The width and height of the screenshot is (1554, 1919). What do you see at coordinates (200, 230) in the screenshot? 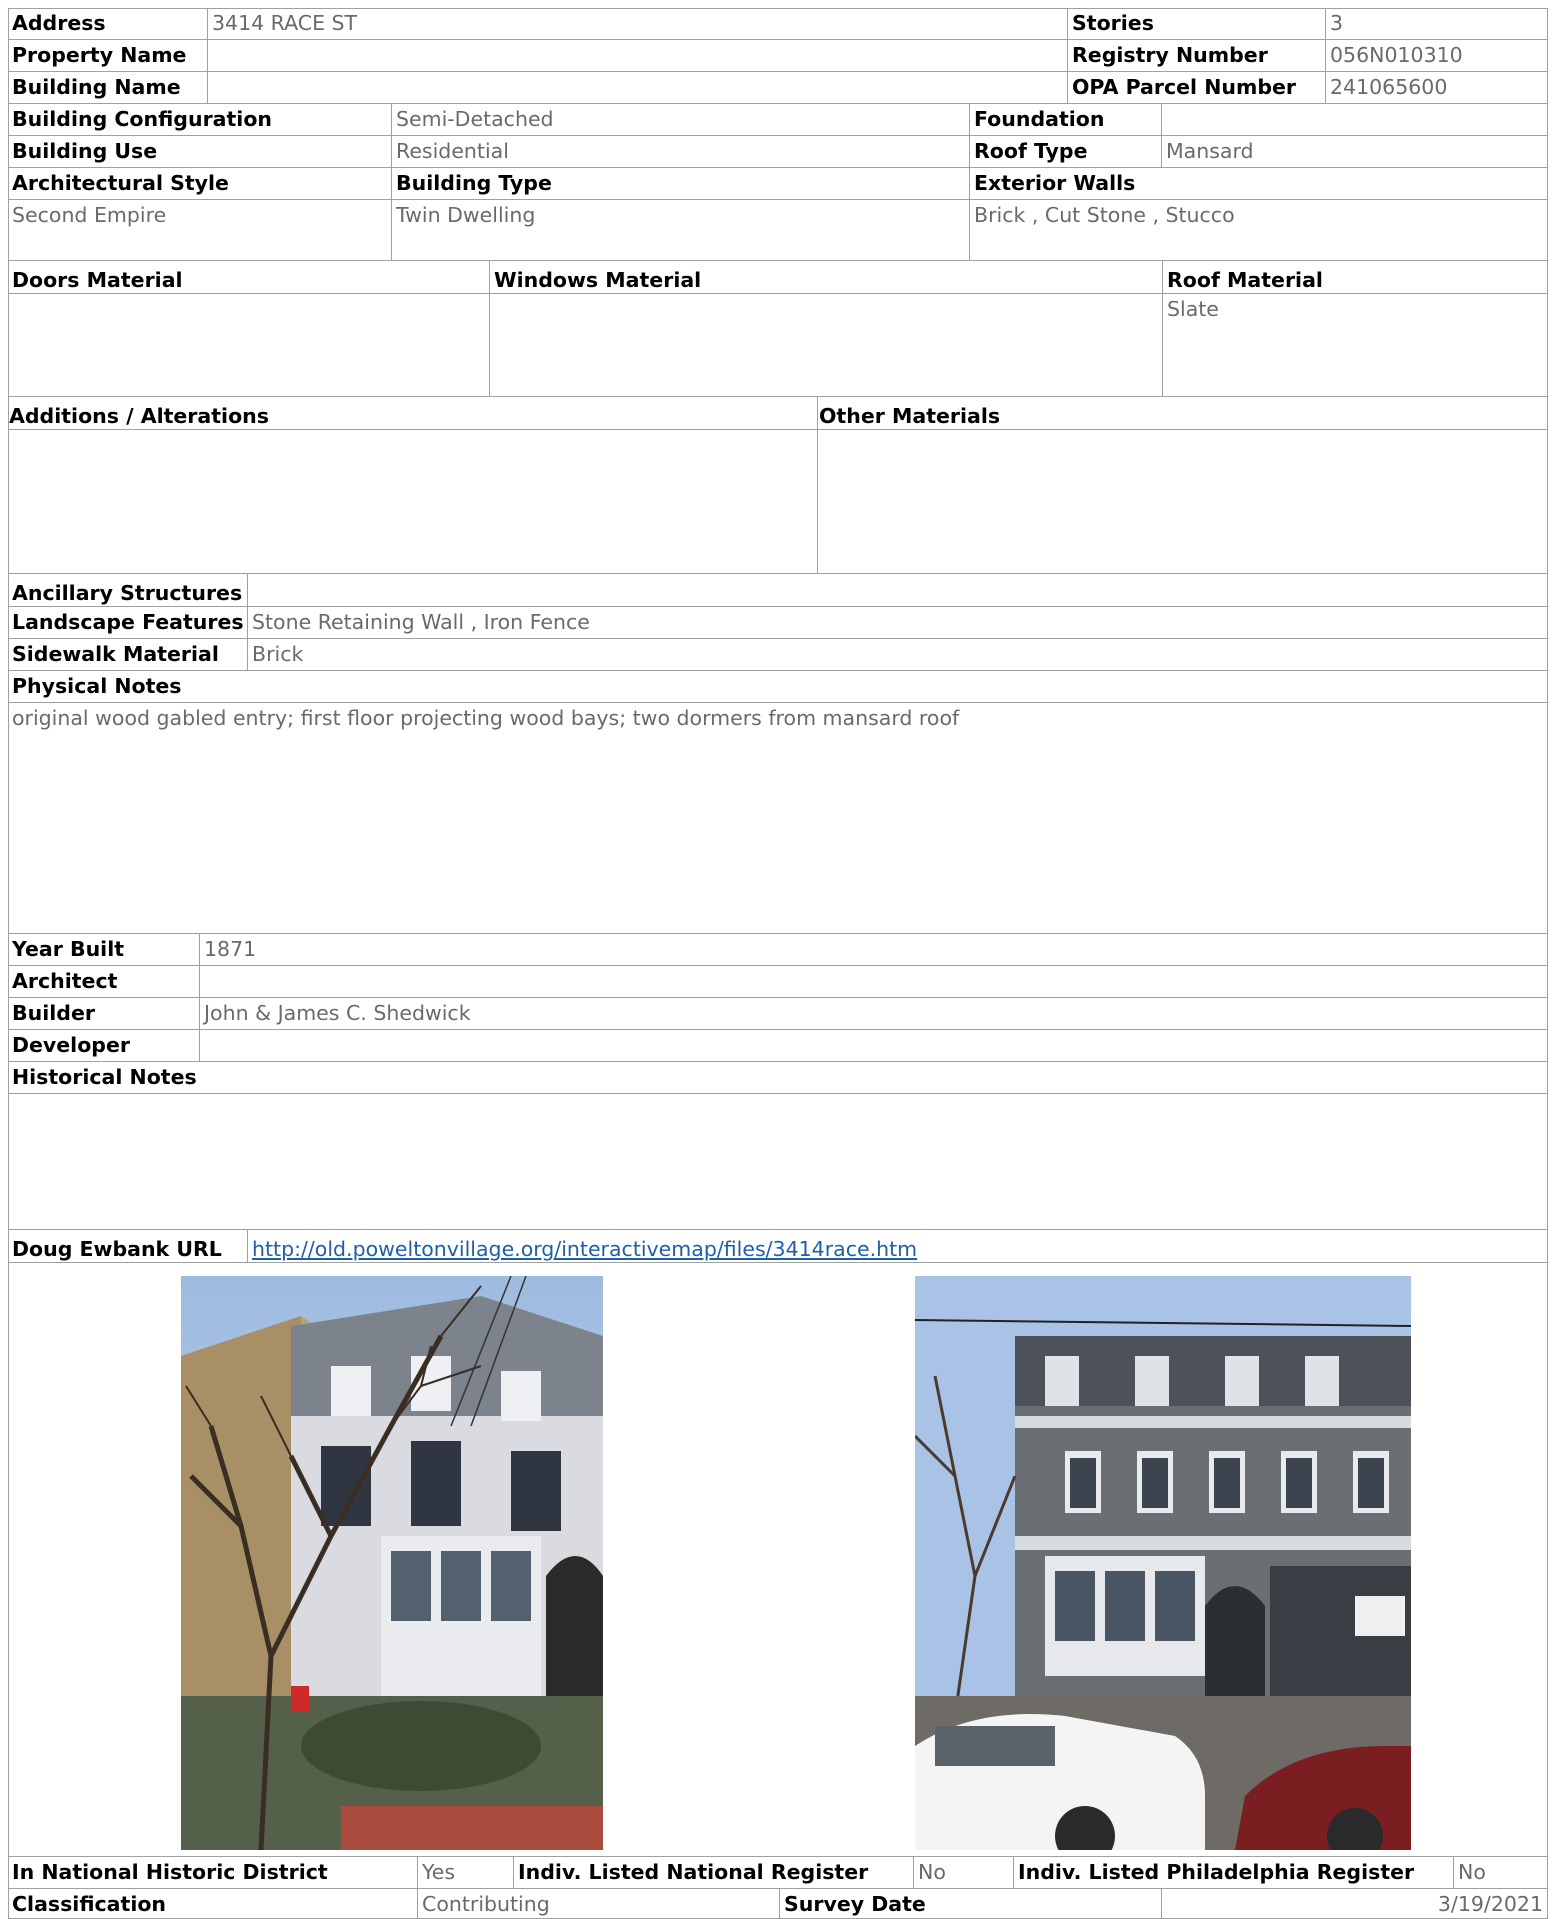
I see `architectural-style-value: Second Empire` at bounding box center [200, 230].